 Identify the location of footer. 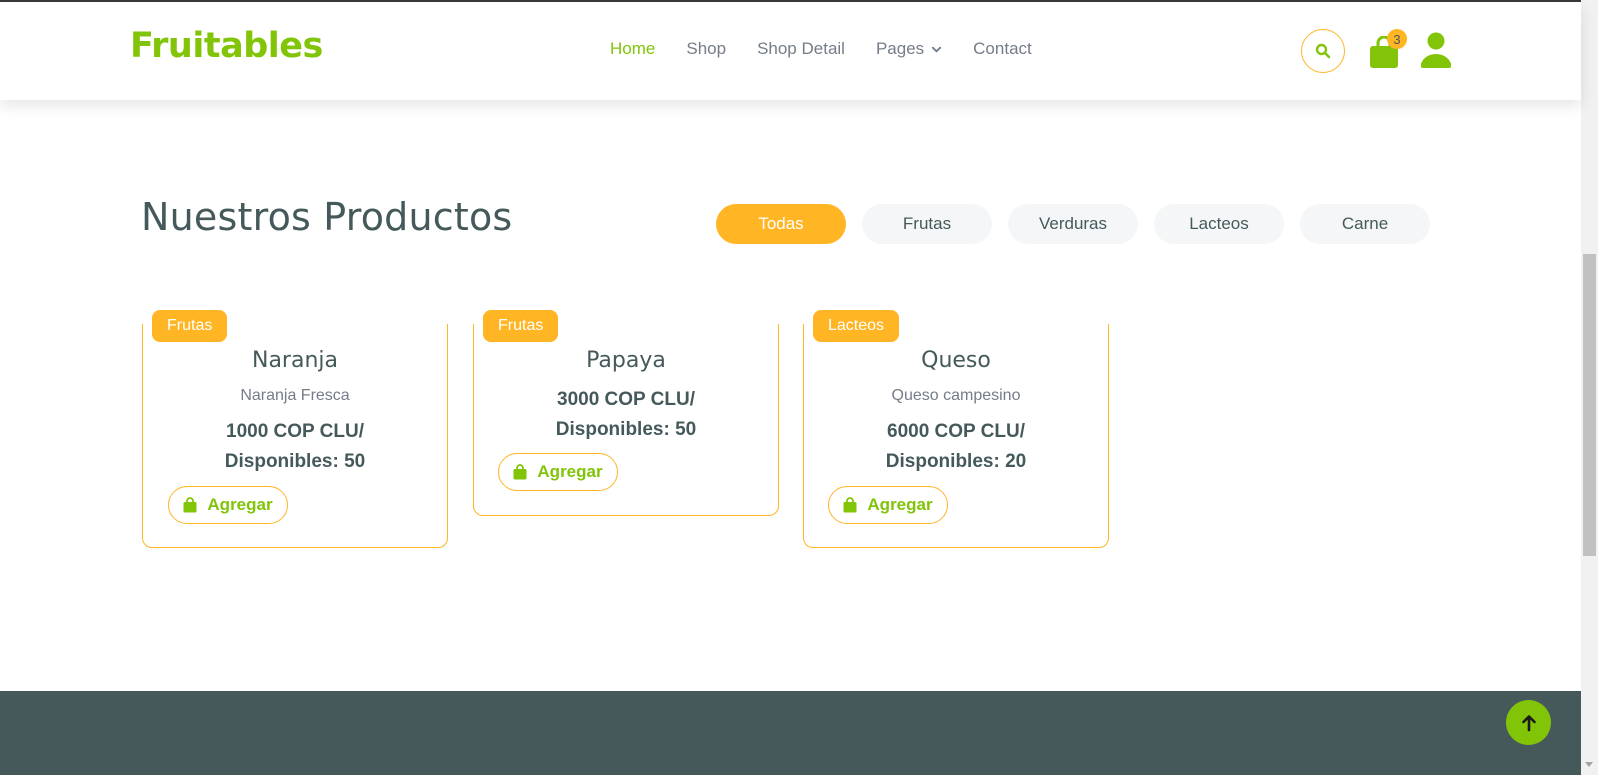
(790, 733).